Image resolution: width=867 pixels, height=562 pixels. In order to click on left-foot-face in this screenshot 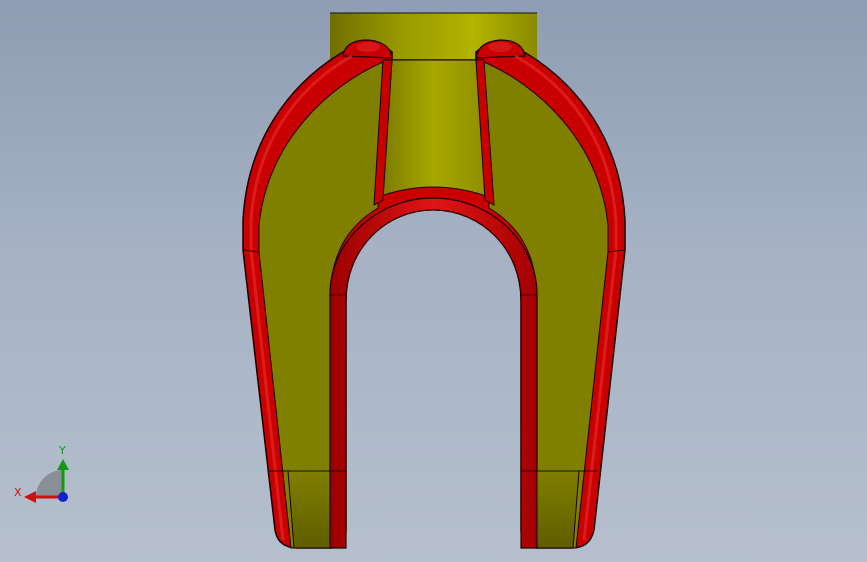, I will do `click(309, 509)`.